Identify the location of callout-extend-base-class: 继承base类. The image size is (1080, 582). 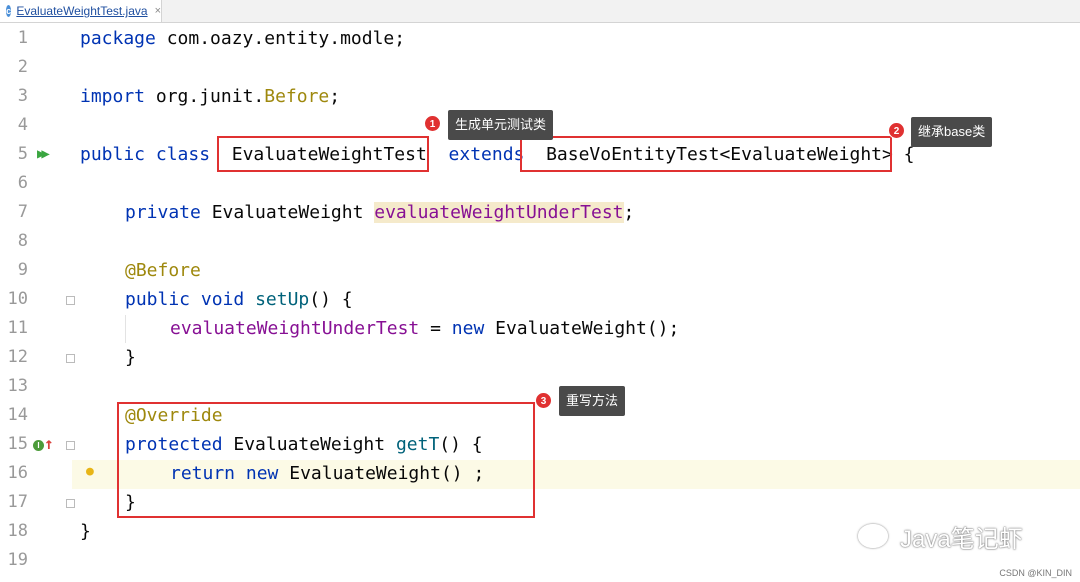
(952, 132).